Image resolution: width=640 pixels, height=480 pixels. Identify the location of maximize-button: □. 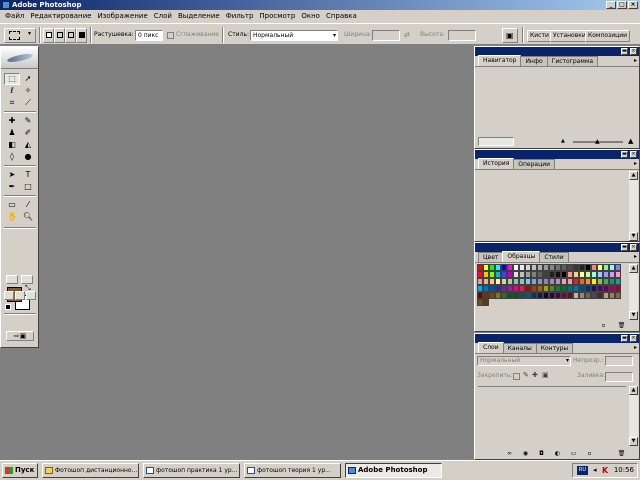
(622, 5).